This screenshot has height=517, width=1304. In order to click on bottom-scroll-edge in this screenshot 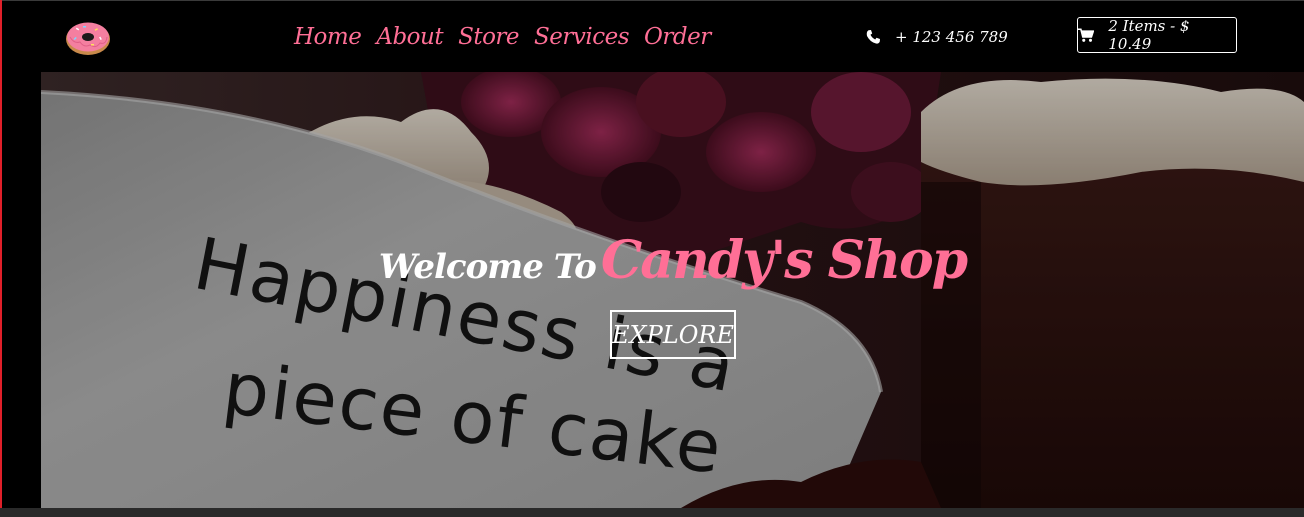, I will do `click(652, 512)`.